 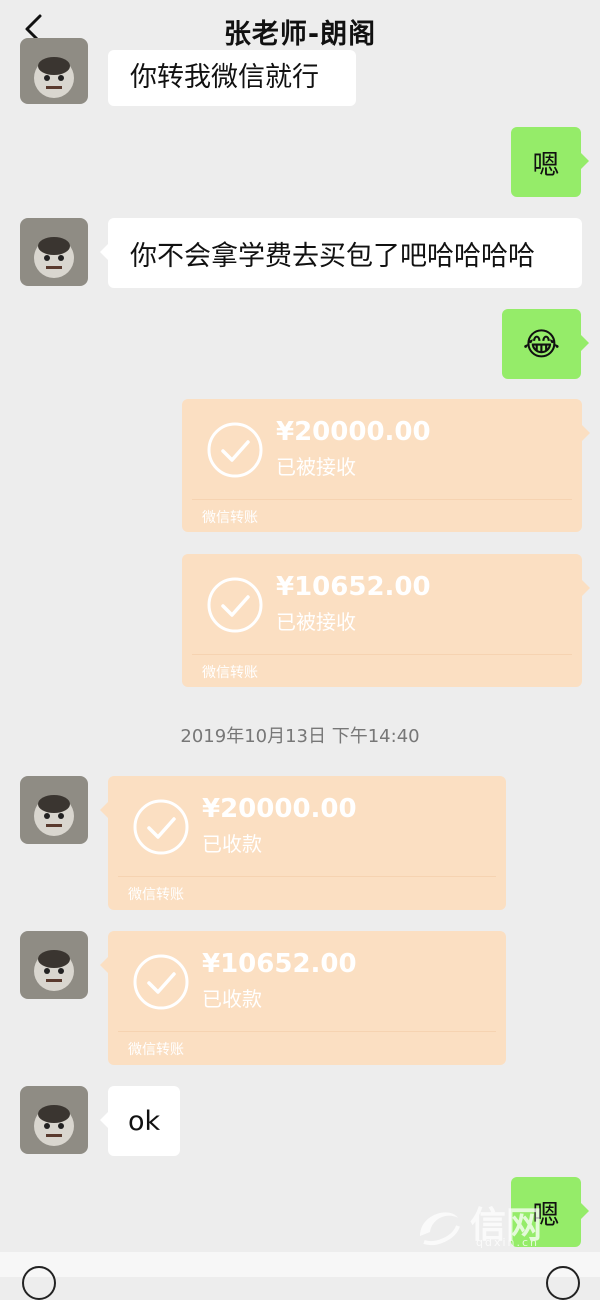 What do you see at coordinates (300, 34) in the screenshot?
I see `chat-title: 张老师-朗阁` at bounding box center [300, 34].